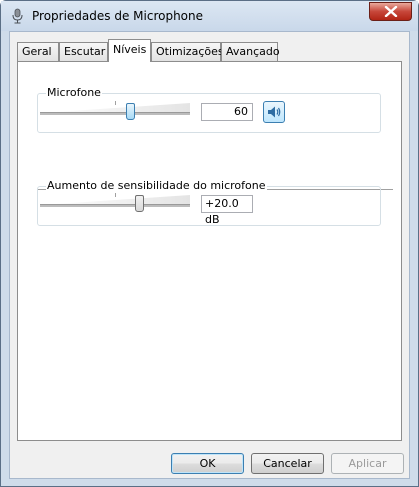  I want to click on boost-slider, so click(115, 206).